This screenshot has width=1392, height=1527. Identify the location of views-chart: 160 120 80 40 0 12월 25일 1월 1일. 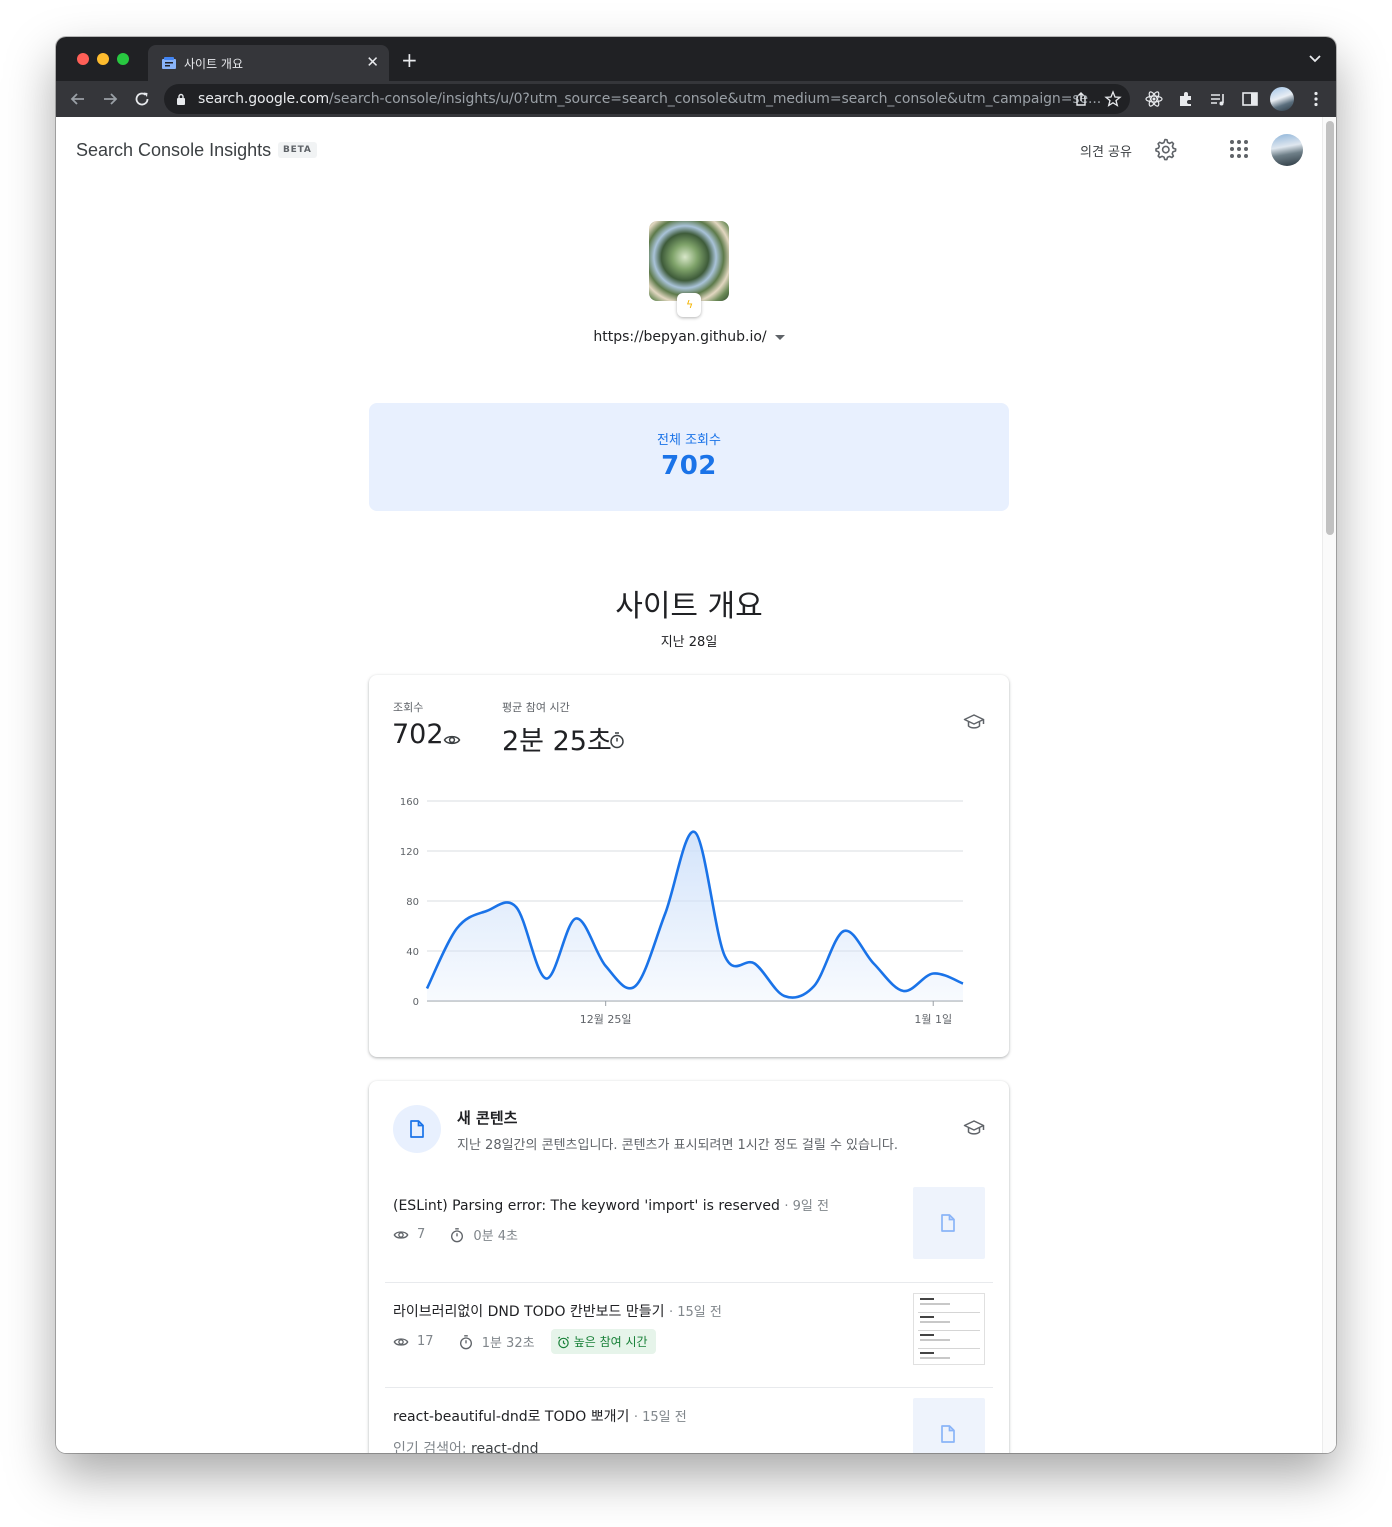
(682, 911).